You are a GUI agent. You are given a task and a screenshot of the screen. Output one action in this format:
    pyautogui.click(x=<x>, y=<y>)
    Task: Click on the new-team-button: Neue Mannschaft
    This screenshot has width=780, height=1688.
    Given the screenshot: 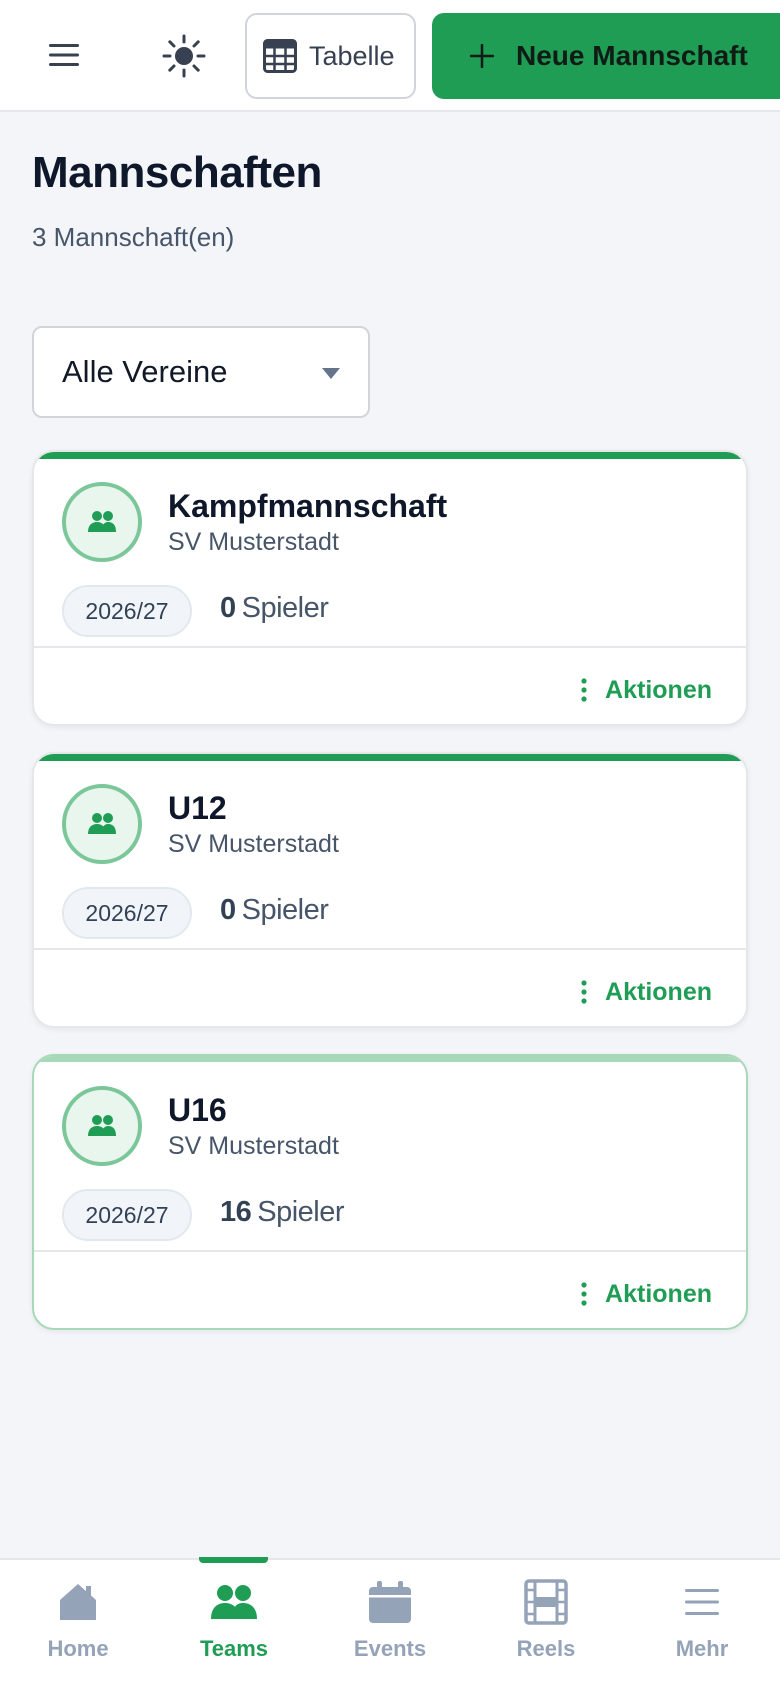 What is the action you would take?
    pyautogui.click(x=606, y=56)
    